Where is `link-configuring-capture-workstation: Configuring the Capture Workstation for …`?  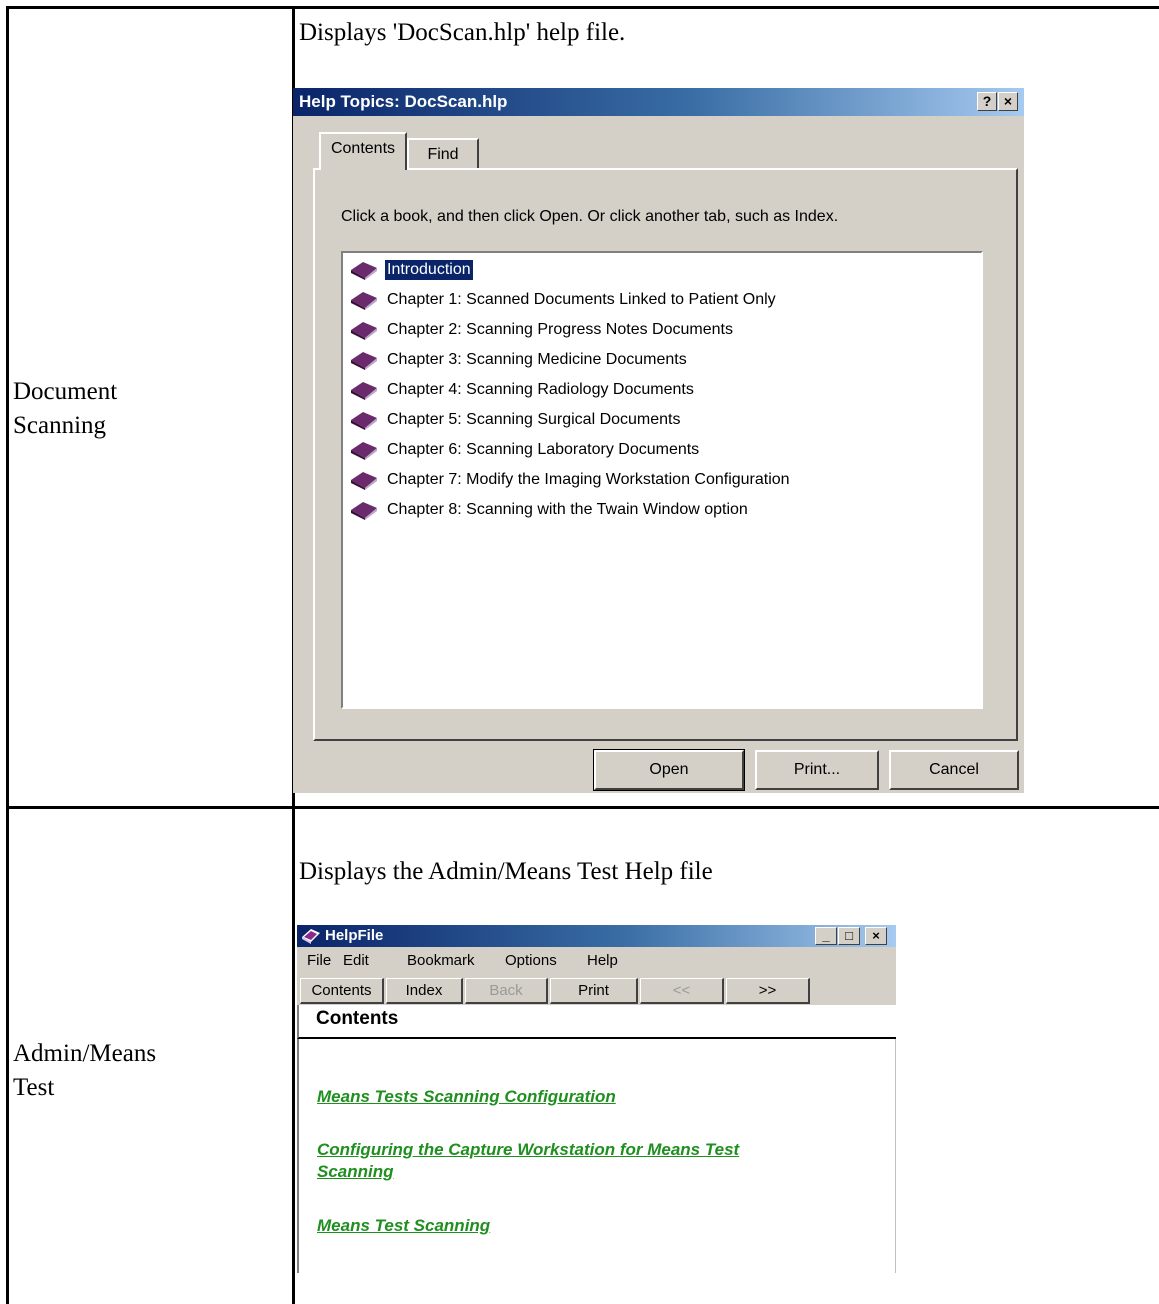
link-configuring-capture-workstation: Configuring the Capture Workstation for … is located at coordinates (528, 1161).